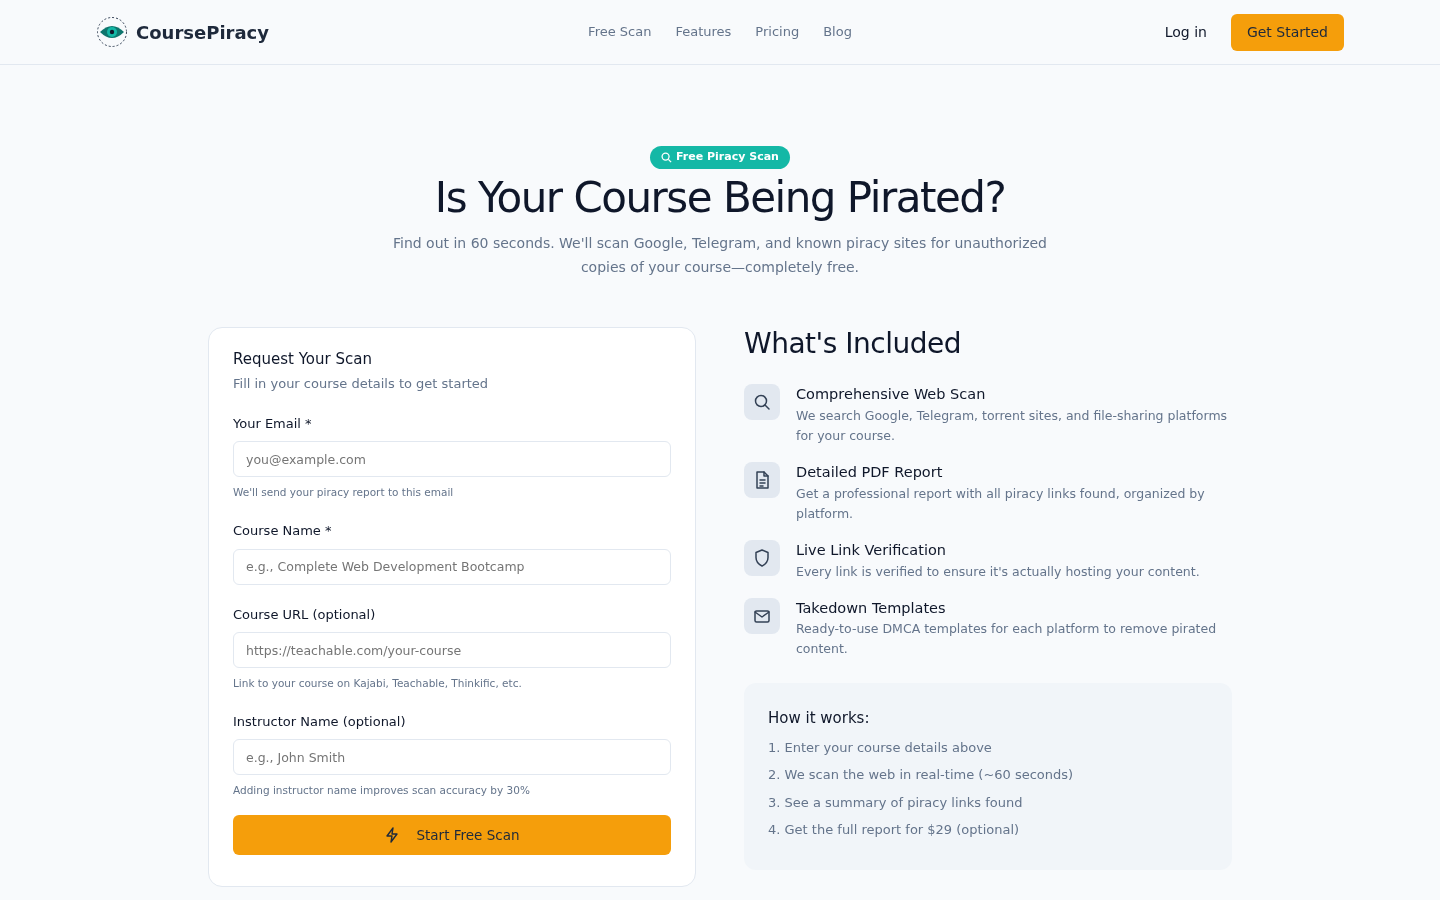 The image size is (1440, 900). Describe the element at coordinates (202, 32) in the screenshot. I see `brand-name: CoursePiracy` at that location.